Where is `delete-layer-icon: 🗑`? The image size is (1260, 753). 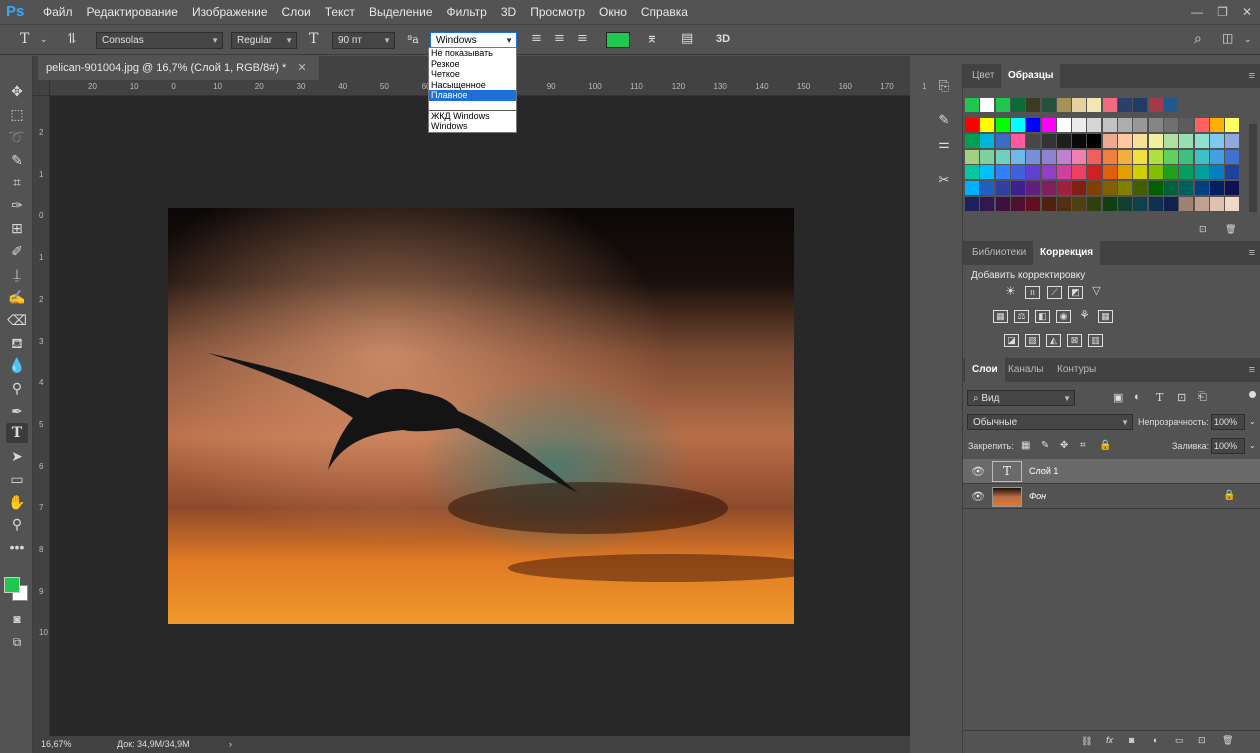 delete-layer-icon: 🗑 is located at coordinates (1227, 740).